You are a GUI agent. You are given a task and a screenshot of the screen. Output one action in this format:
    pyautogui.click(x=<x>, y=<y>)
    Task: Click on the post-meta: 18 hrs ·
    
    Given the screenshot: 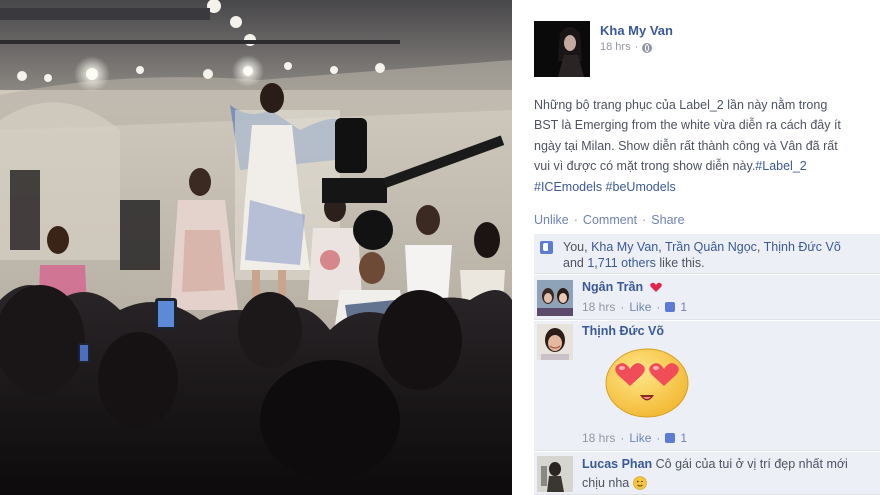 What is the action you would take?
    pyautogui.click(x=626, y=47)
    